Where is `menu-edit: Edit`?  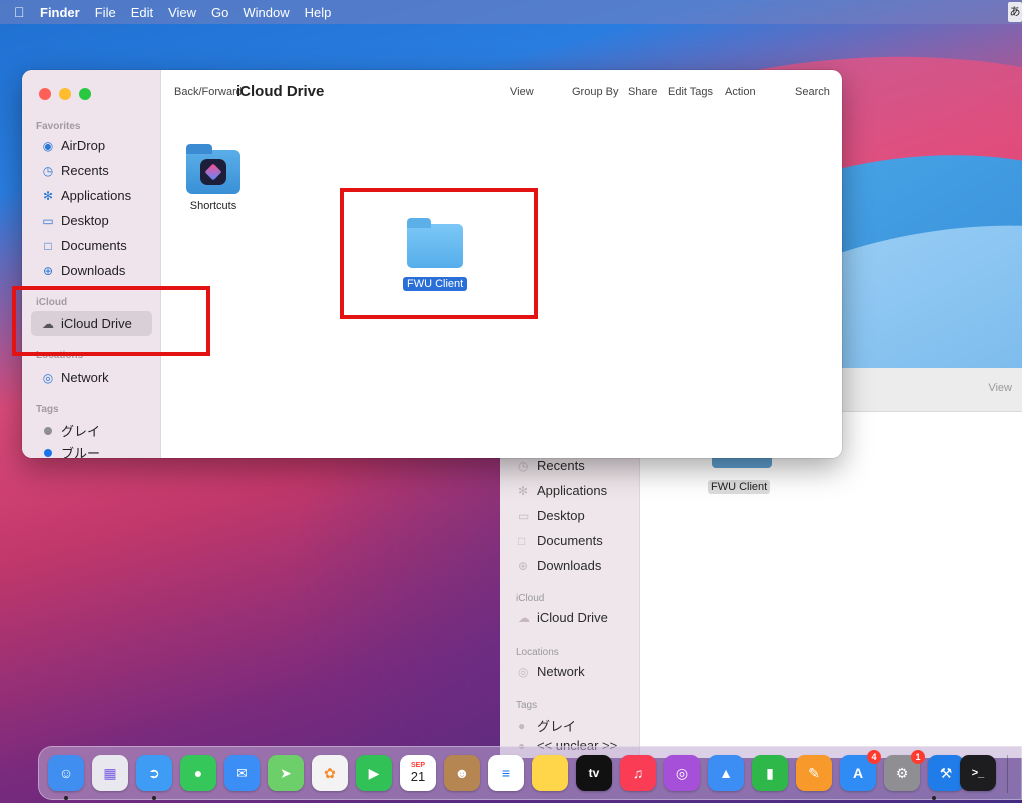
menu-edit: Edit is located at coordinates (142, 12).